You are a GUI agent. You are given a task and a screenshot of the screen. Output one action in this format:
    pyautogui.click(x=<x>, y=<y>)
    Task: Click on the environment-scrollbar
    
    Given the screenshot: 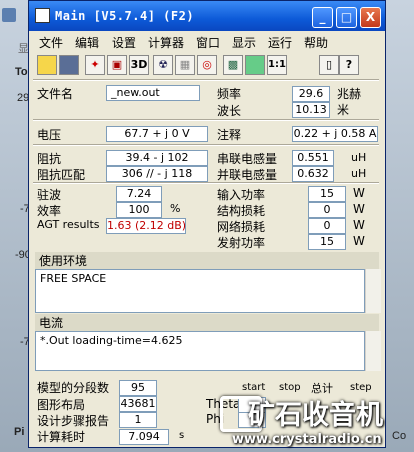 What is the action you would take?
    pyautogui.click(x=373, y=291)
    